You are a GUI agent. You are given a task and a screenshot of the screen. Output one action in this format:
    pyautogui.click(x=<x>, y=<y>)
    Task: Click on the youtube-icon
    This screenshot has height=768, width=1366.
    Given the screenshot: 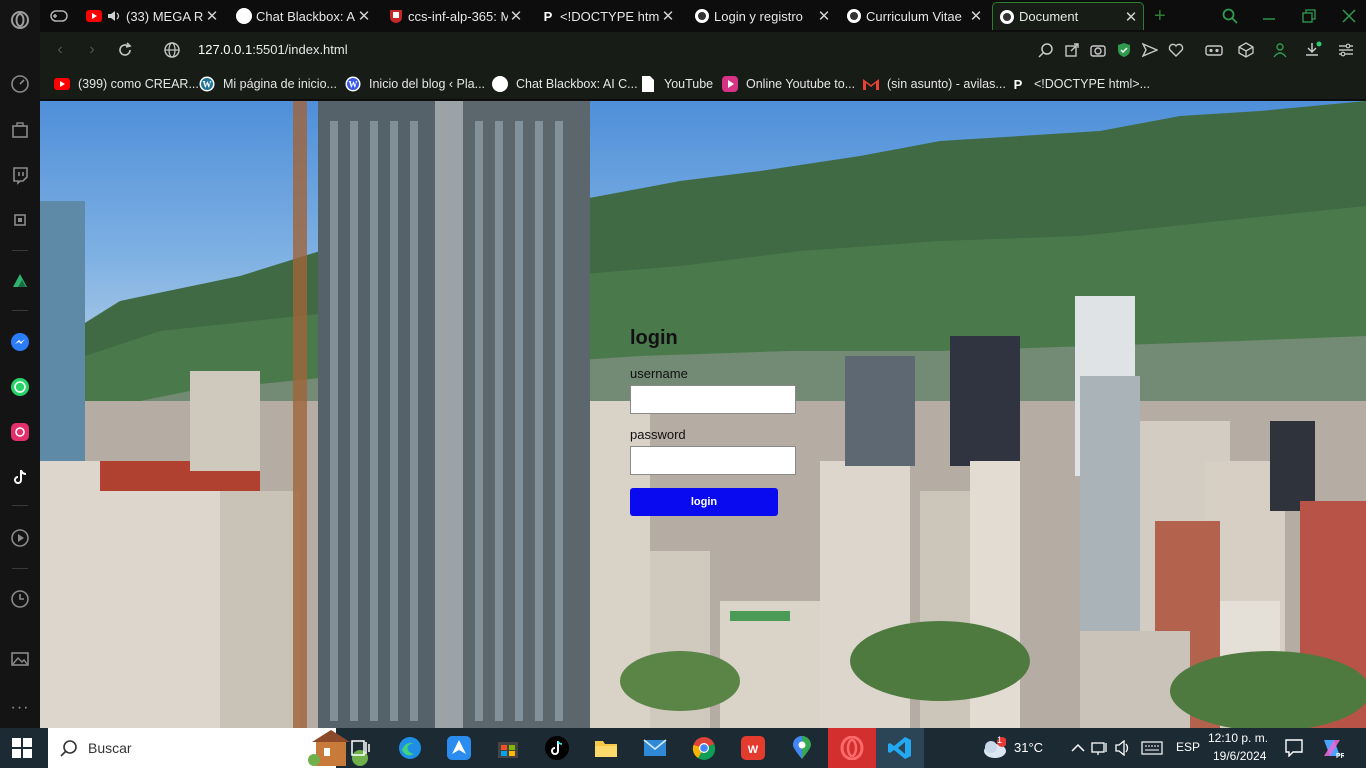 What is the action you would take?
    pyautogui.click(x=62, y=84)
    